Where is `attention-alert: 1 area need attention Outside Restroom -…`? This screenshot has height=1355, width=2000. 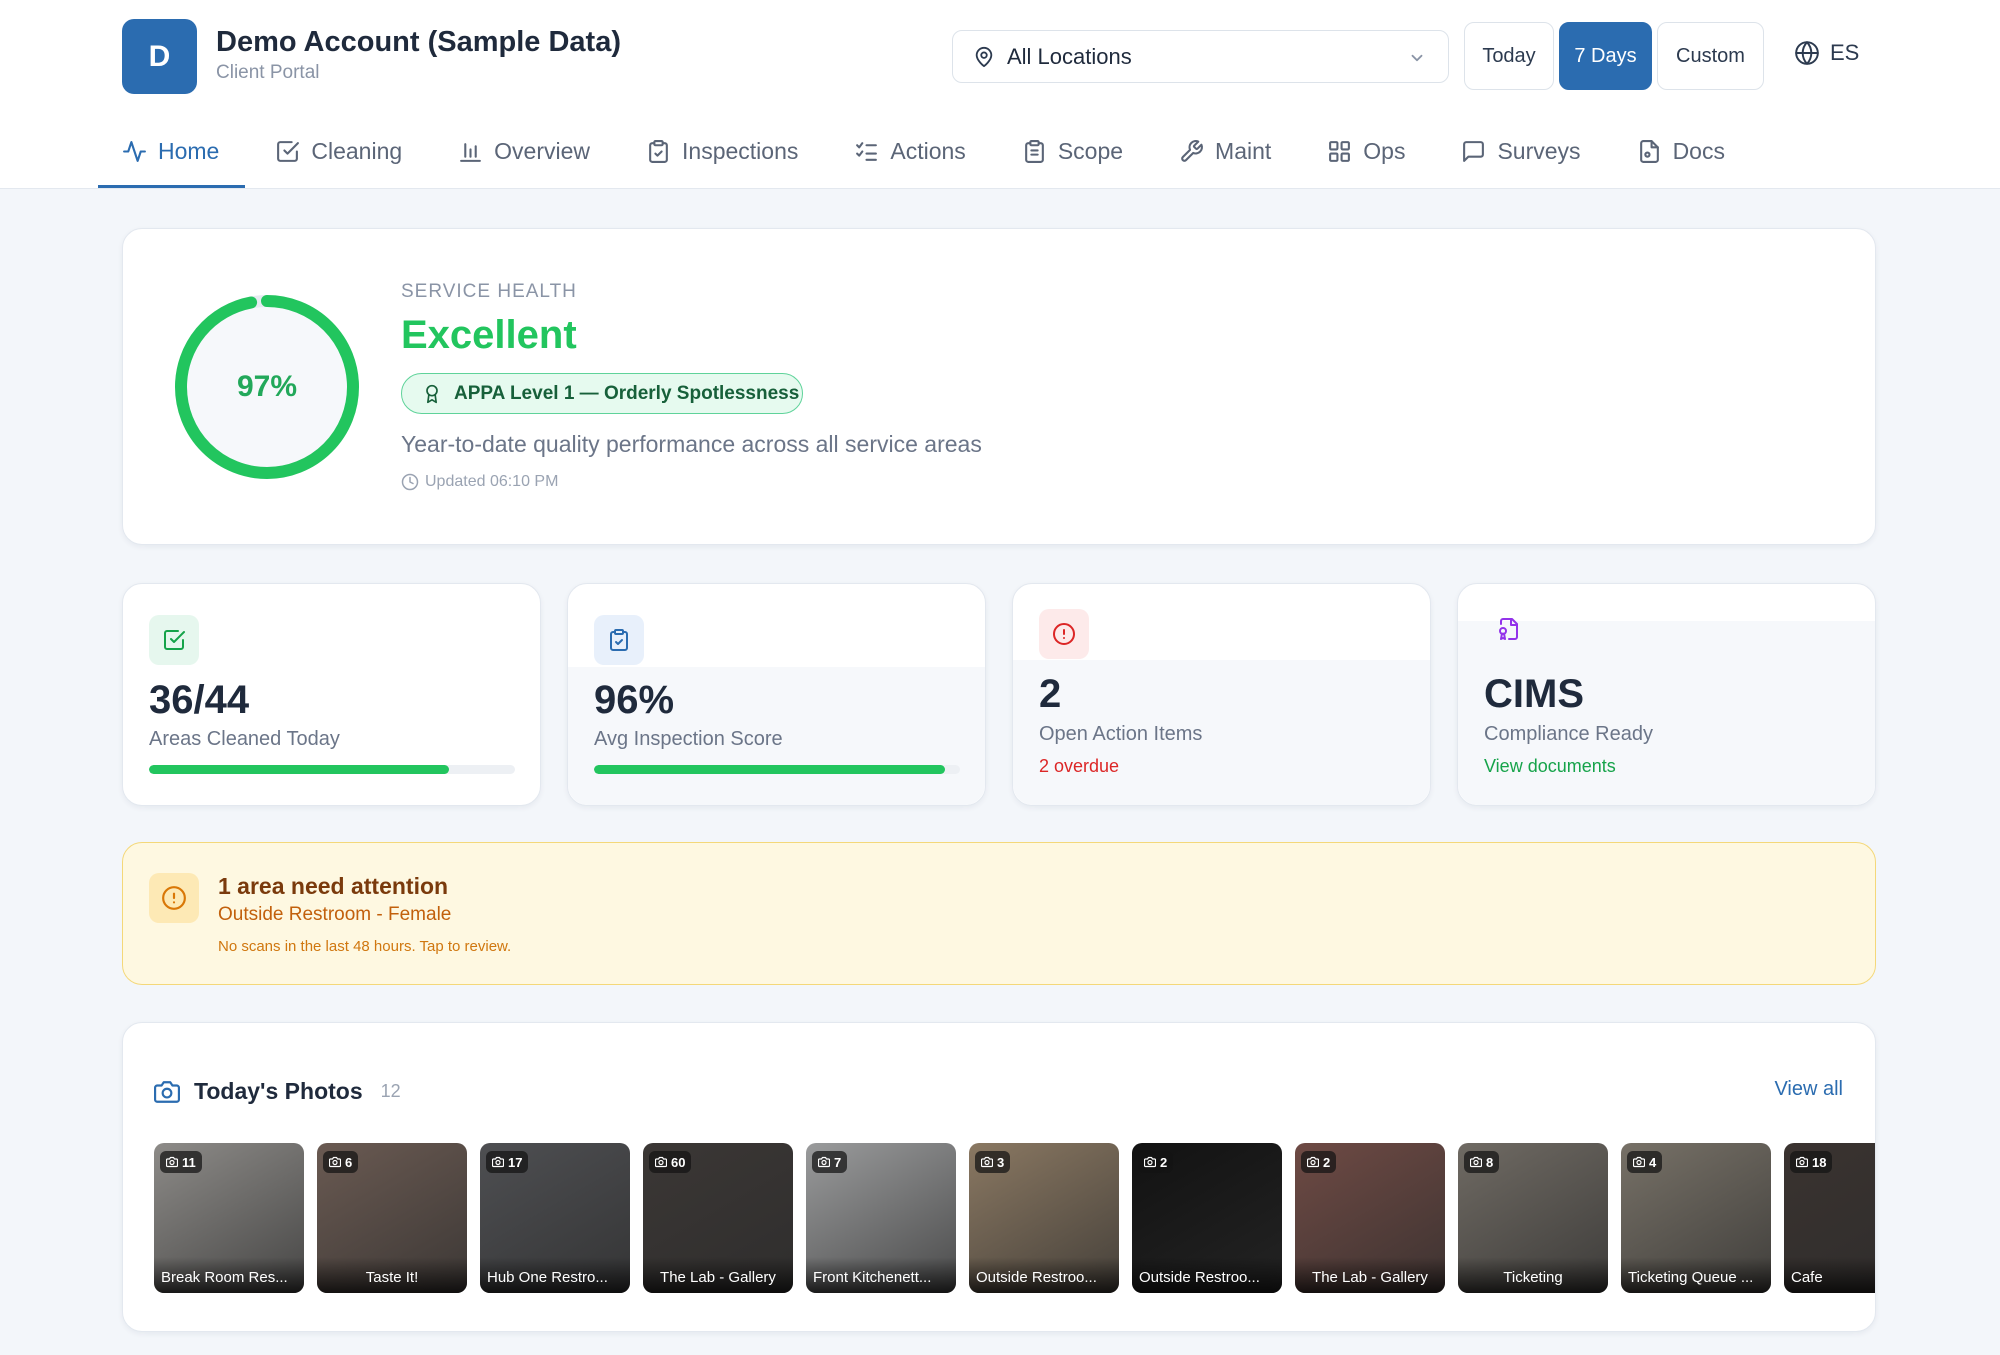
attention-alert: 1 area need attention Outside Restroom -… is located at coordinates (999, 913).